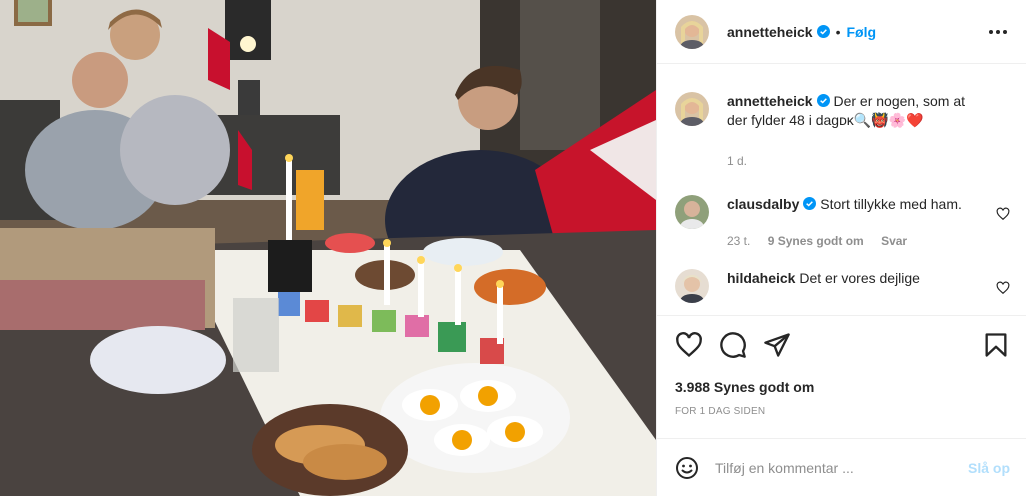  Describe the element at coordinates (733, 345) in the screenshot. I see `comment-icon` at that location.